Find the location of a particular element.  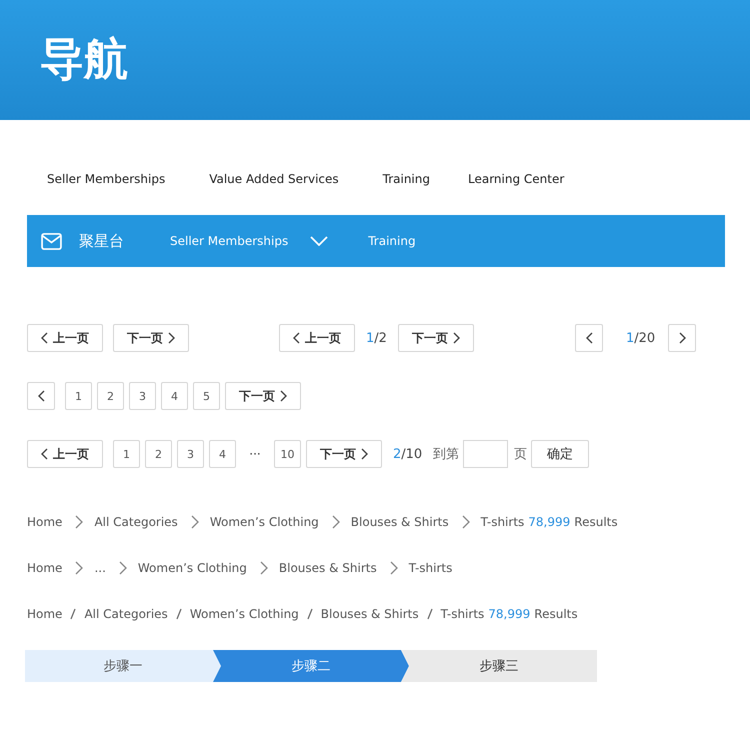

nav-link: Value Added Services is located at coordinates (274, 179).